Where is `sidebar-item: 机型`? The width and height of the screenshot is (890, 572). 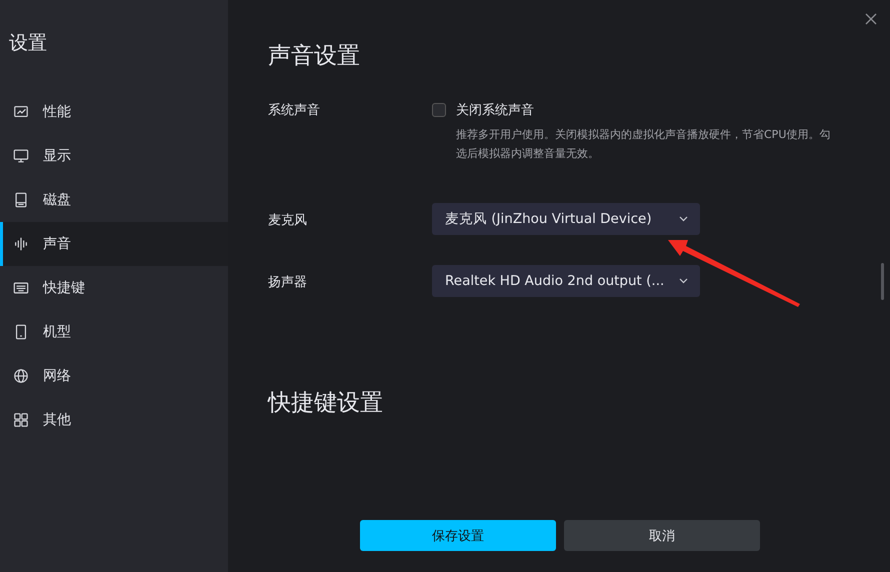 sidebar-item: 机型 is located at coordinates (114, 332).